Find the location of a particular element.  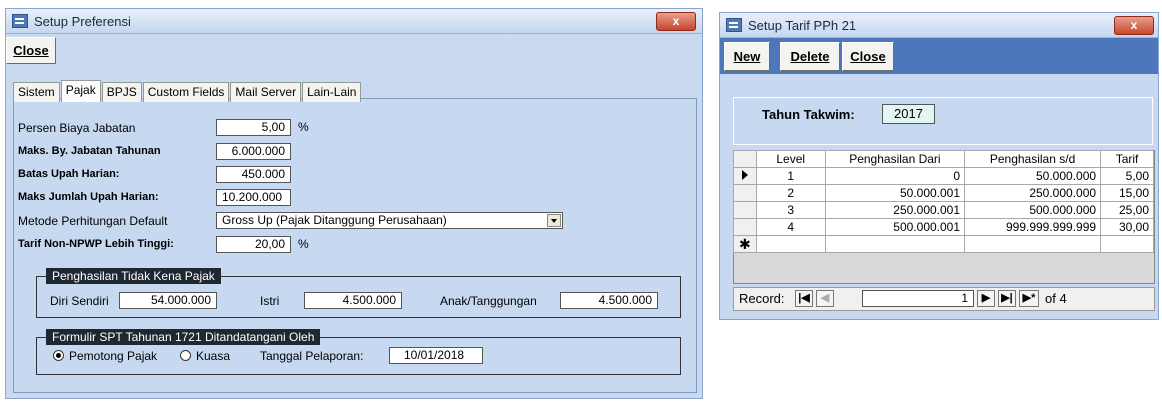

cell-sd: 999.999.999.999 is located at coordinates (1033, 227).